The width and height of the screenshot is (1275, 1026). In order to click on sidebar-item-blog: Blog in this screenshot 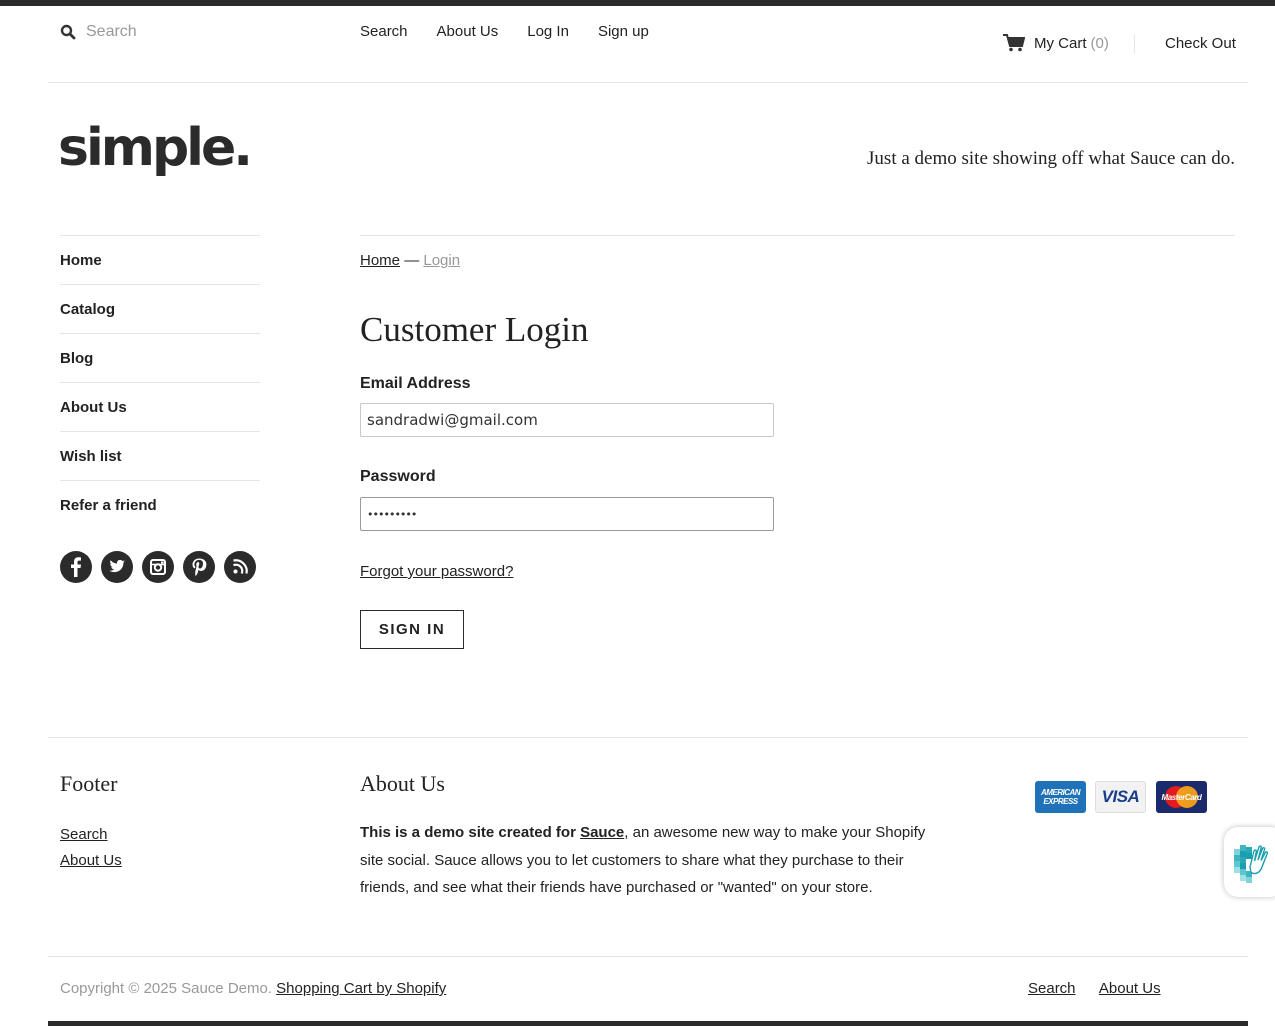, I will do `click(160, 357)`.